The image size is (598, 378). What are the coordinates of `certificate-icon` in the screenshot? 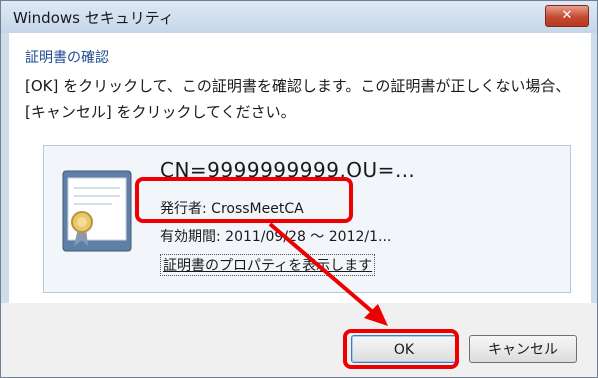 It's located at (97, 211).